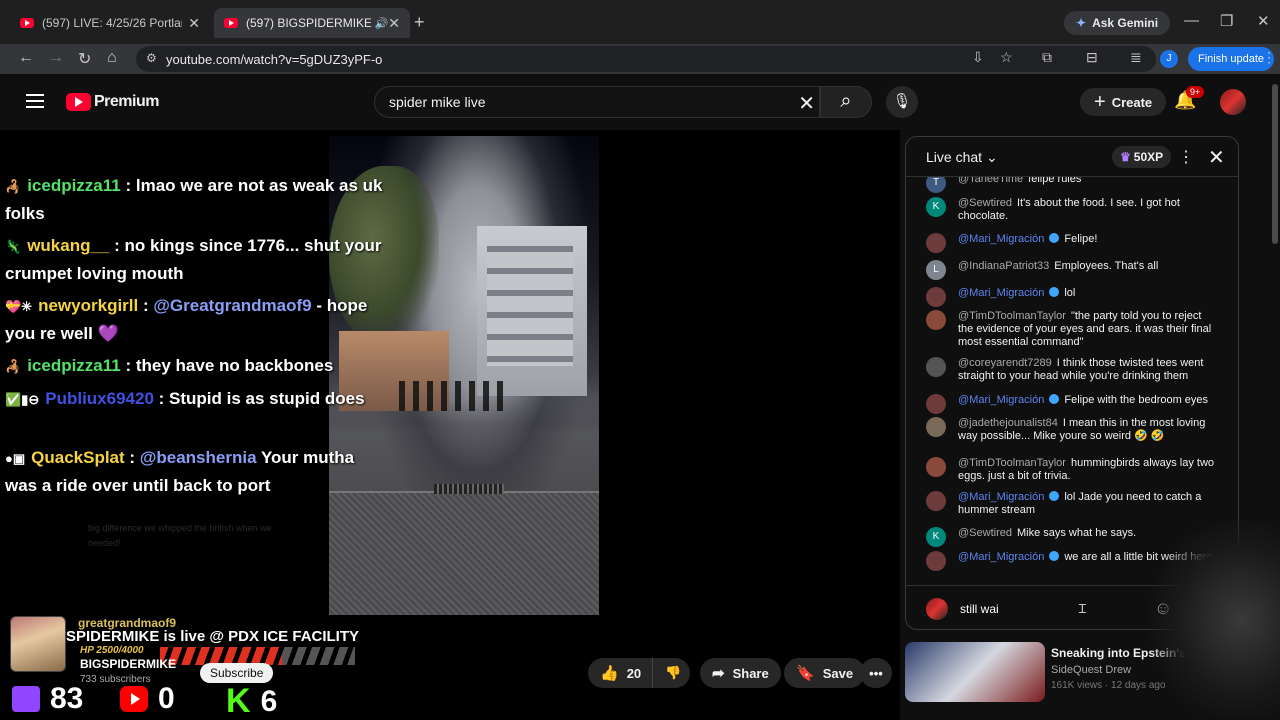 This screenshot has width=1280, height=720. I want to click on browser-tab-1: (597) LIVE: 4/25/26 Portland ICE ✕, so click(110, 23).